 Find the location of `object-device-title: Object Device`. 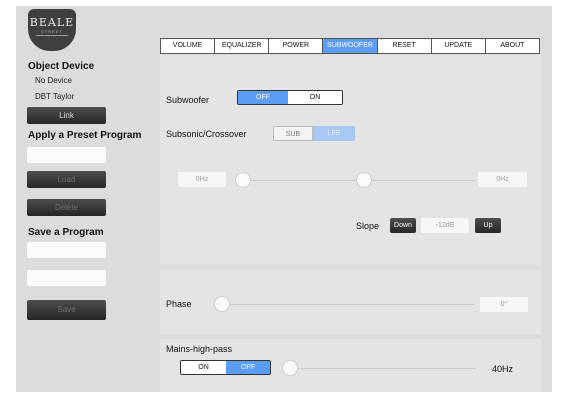

object-device-title: Object Device is located at coordinates (61, 66).